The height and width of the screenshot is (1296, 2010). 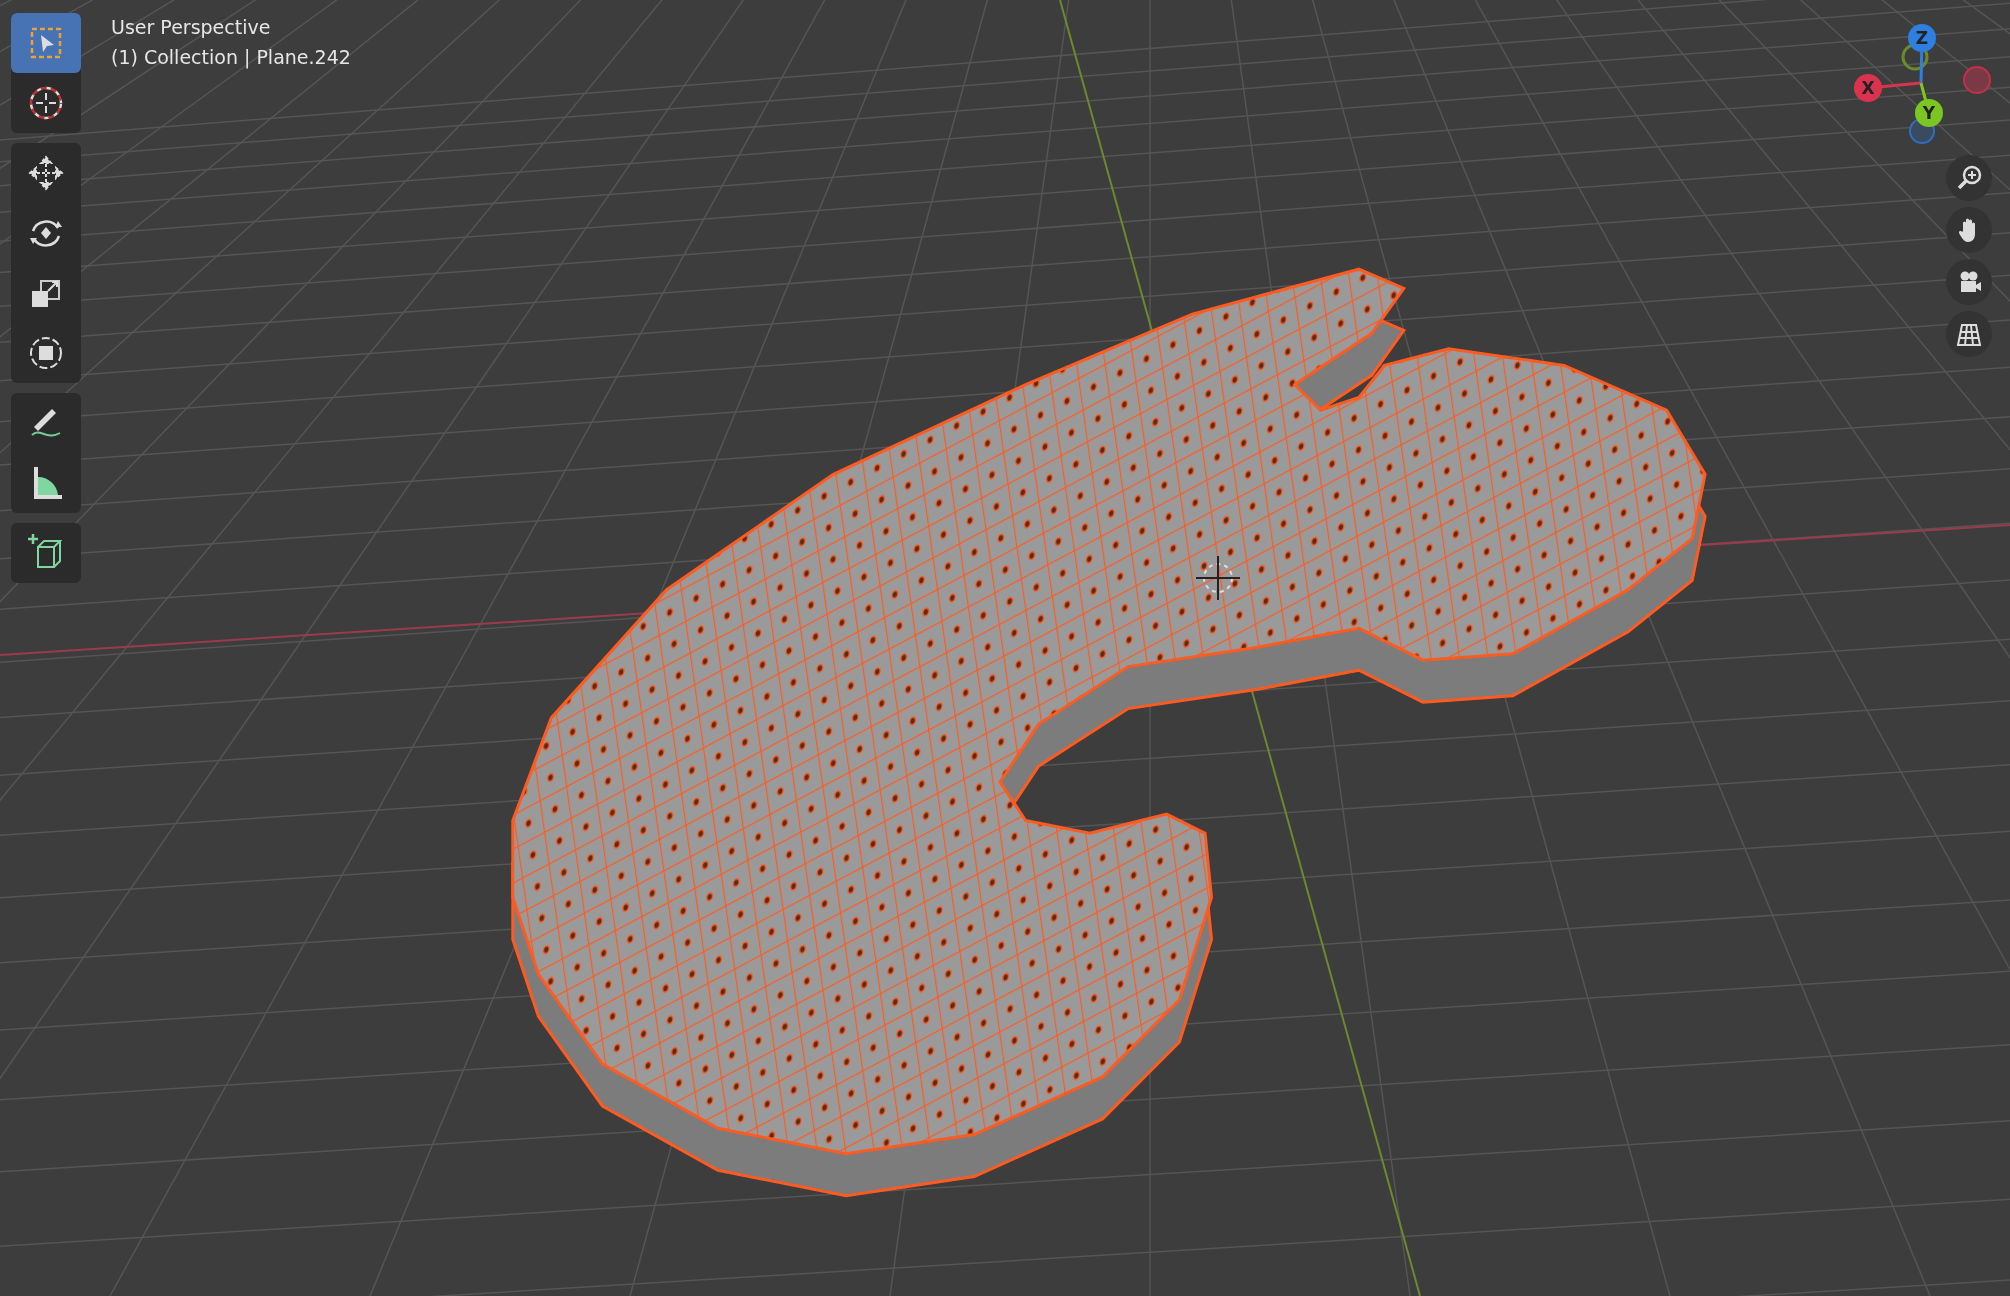 I want to click on axis-handle: Z, so click(x=1922, y=38).